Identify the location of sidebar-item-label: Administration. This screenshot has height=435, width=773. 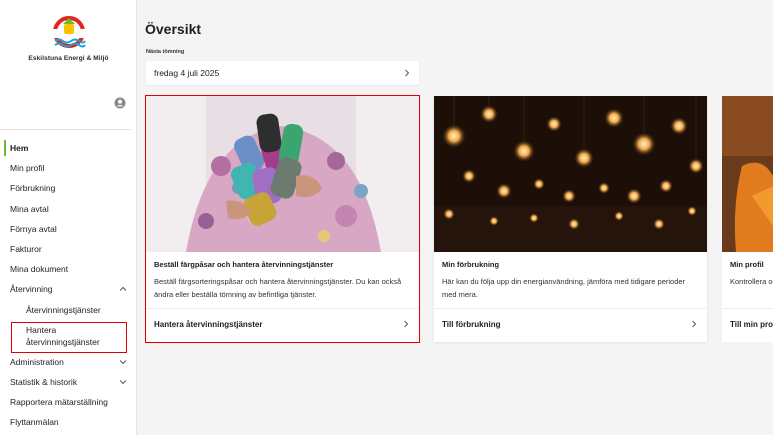
(37, 361).